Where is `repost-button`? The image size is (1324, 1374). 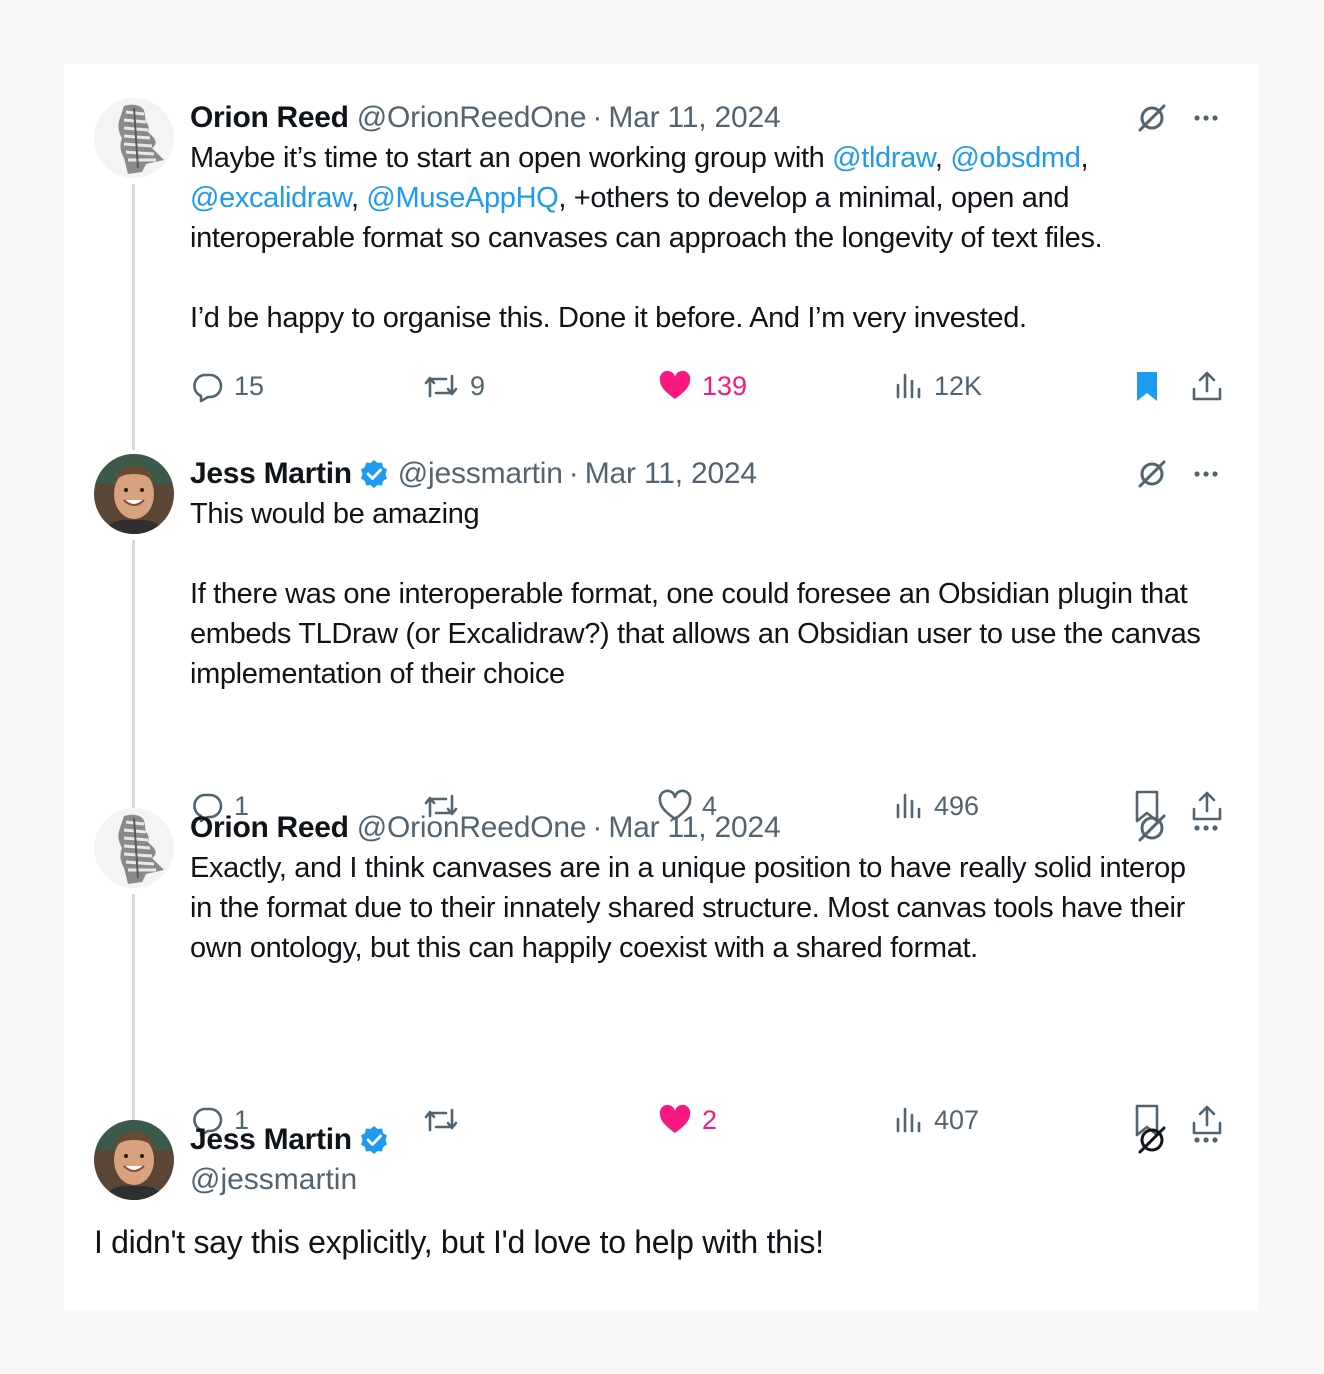 repost-button is located at coordinates (446, 1120).